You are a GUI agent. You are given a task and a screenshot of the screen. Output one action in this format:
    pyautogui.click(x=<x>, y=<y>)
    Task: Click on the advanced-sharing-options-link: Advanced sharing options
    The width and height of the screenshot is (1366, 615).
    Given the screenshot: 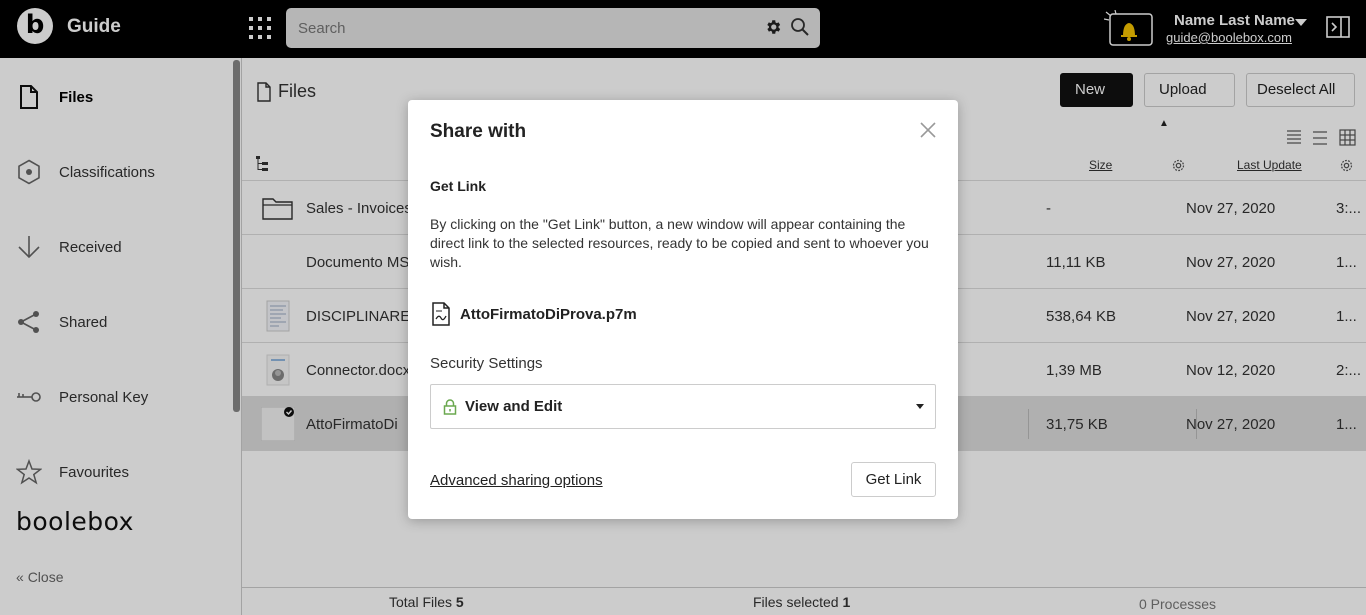 What is the action you would take?
    pyautogui.click(x=516, y=480)
    